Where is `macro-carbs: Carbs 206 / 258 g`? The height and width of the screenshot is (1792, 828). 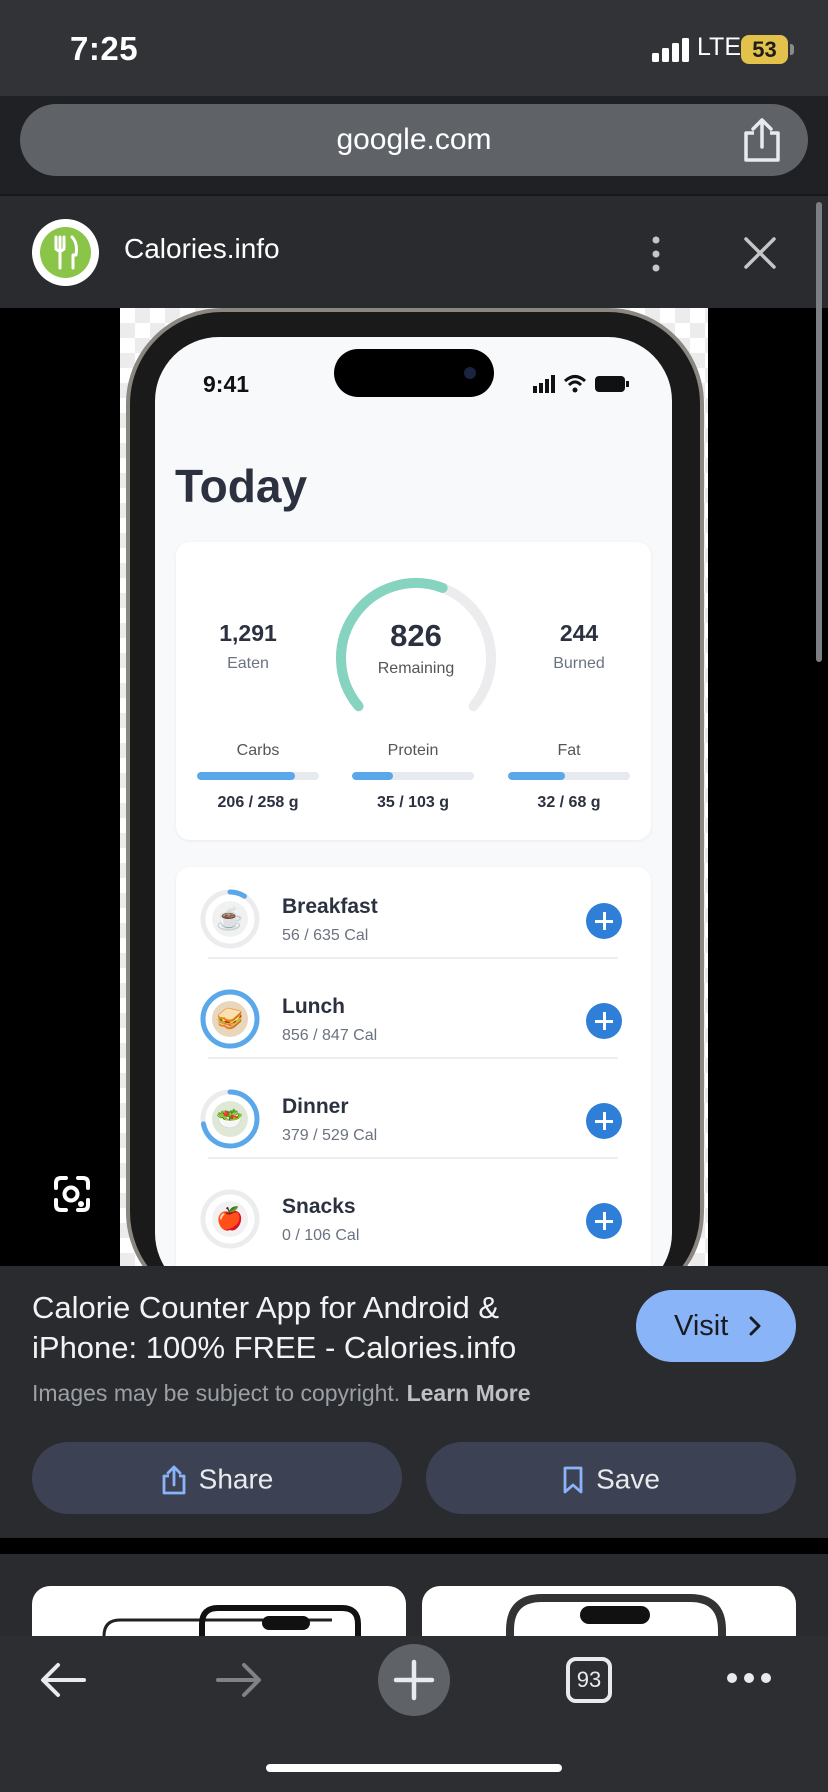 macro-carbs: Carbs 206 / 258 g is located at coordinates (258, 777).